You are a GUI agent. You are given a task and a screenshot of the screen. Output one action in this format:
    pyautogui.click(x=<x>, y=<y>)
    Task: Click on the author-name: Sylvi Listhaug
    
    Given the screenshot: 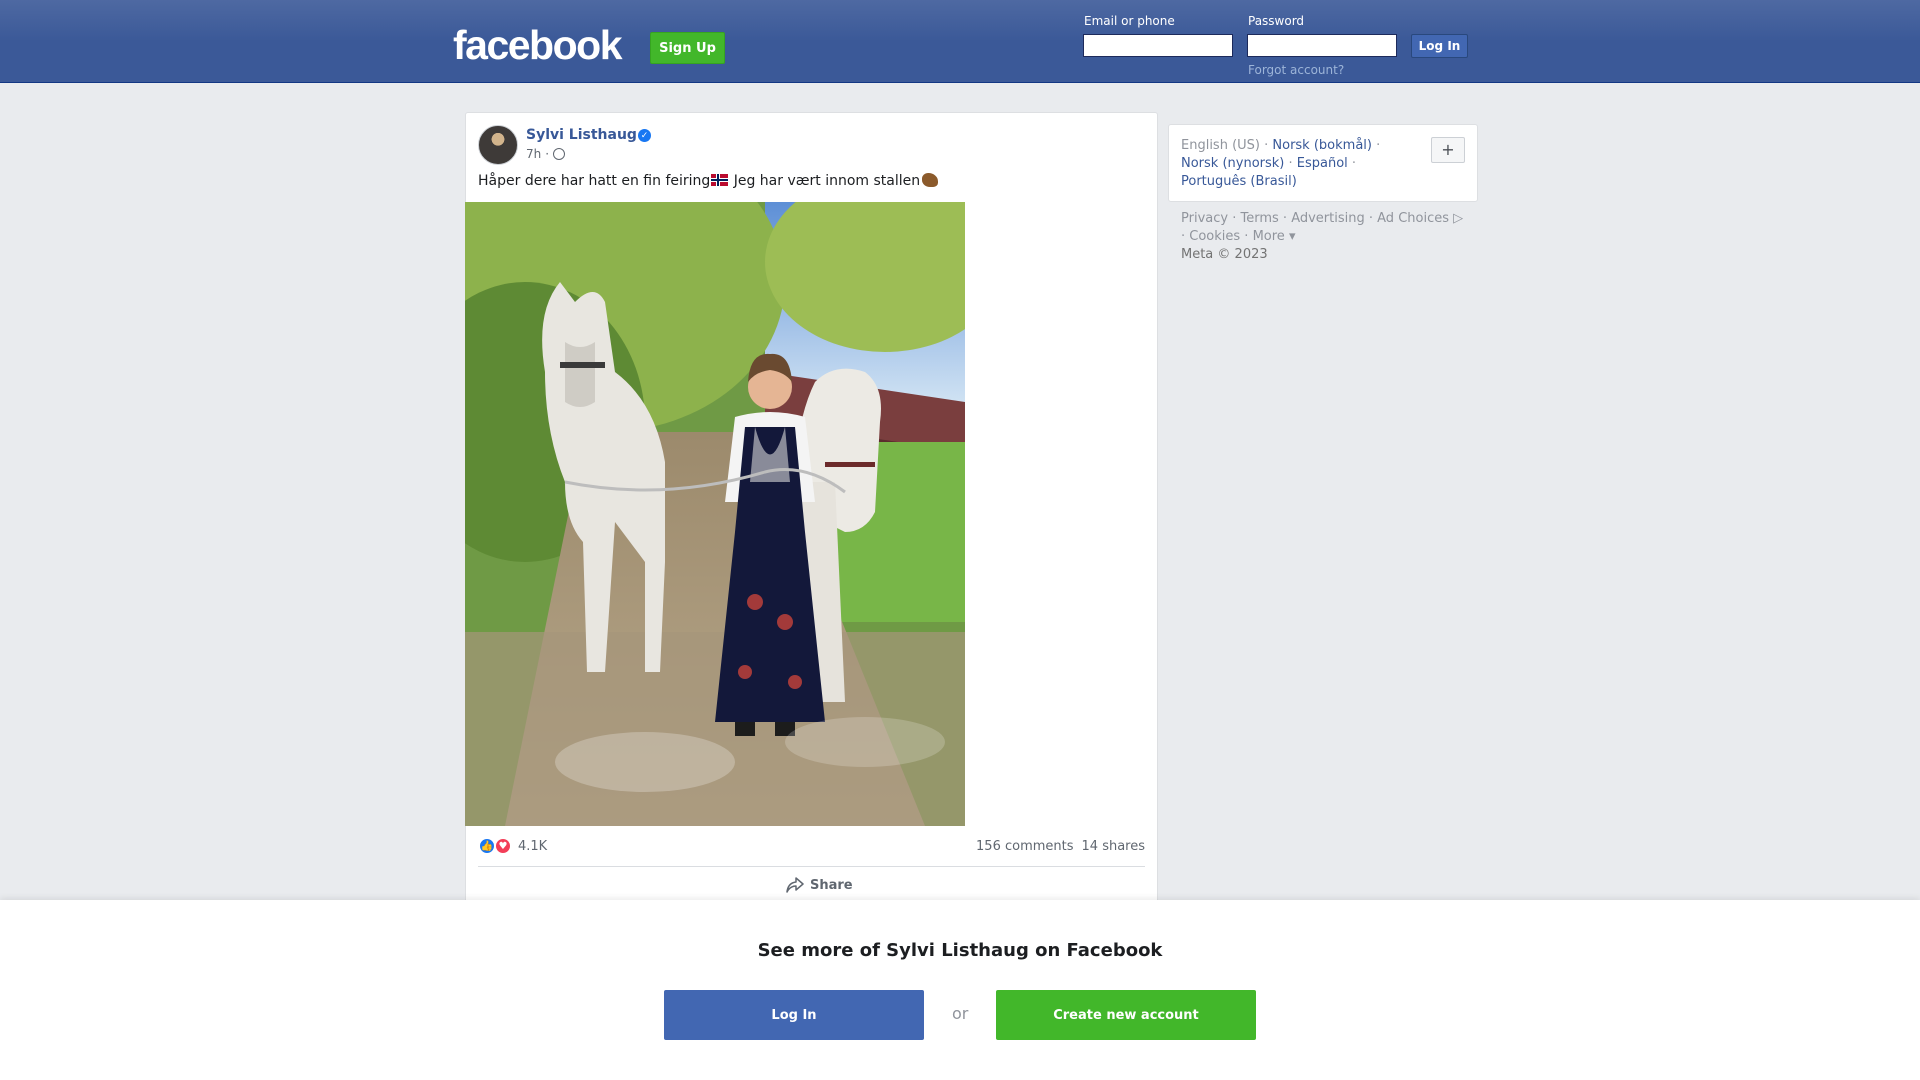 What is the action you would take?
    pyautogui.click(x=581, y=135)
    